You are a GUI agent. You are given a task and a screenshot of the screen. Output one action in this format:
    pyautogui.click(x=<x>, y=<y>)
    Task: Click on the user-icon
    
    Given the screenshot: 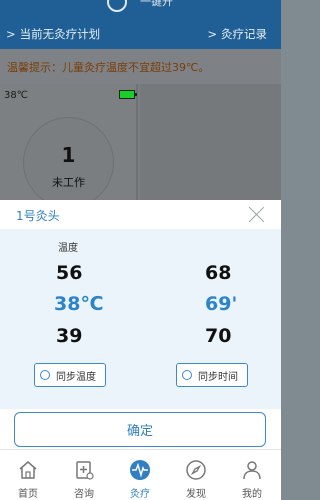 What is the action you would take?
    pyautogui.click(x=252, y=470)
    